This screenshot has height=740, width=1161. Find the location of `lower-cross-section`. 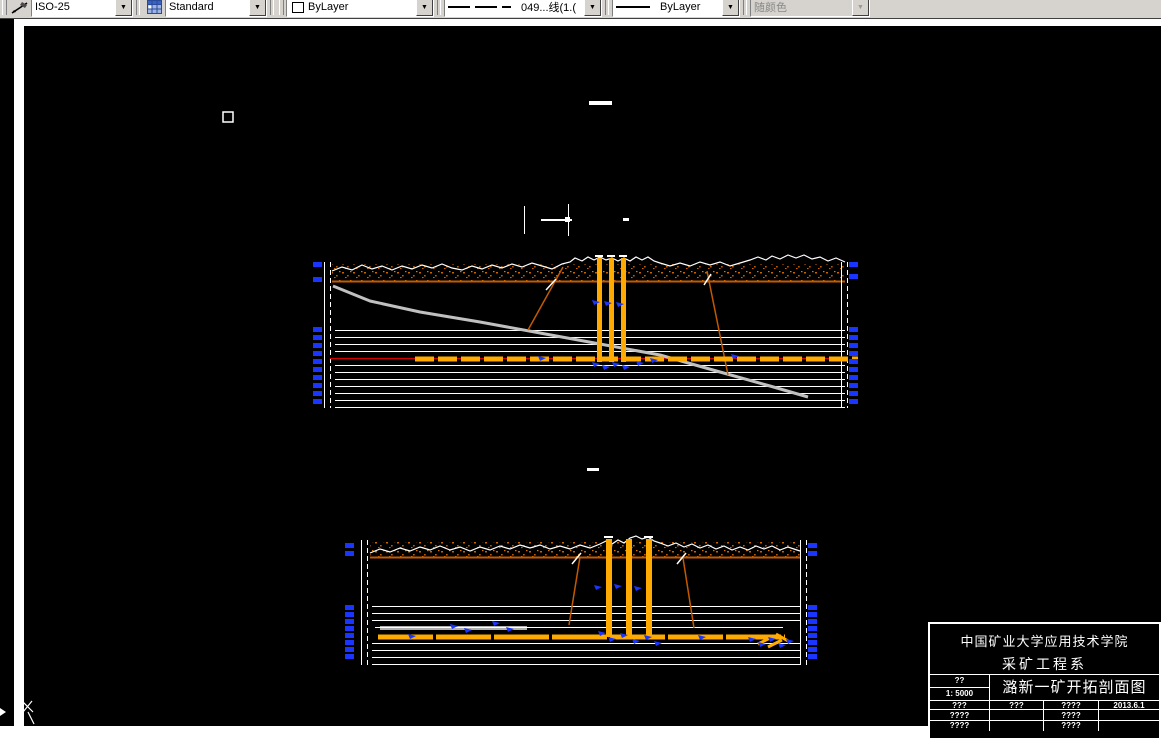

lower-cross-section is located at coordinates (581, 600).